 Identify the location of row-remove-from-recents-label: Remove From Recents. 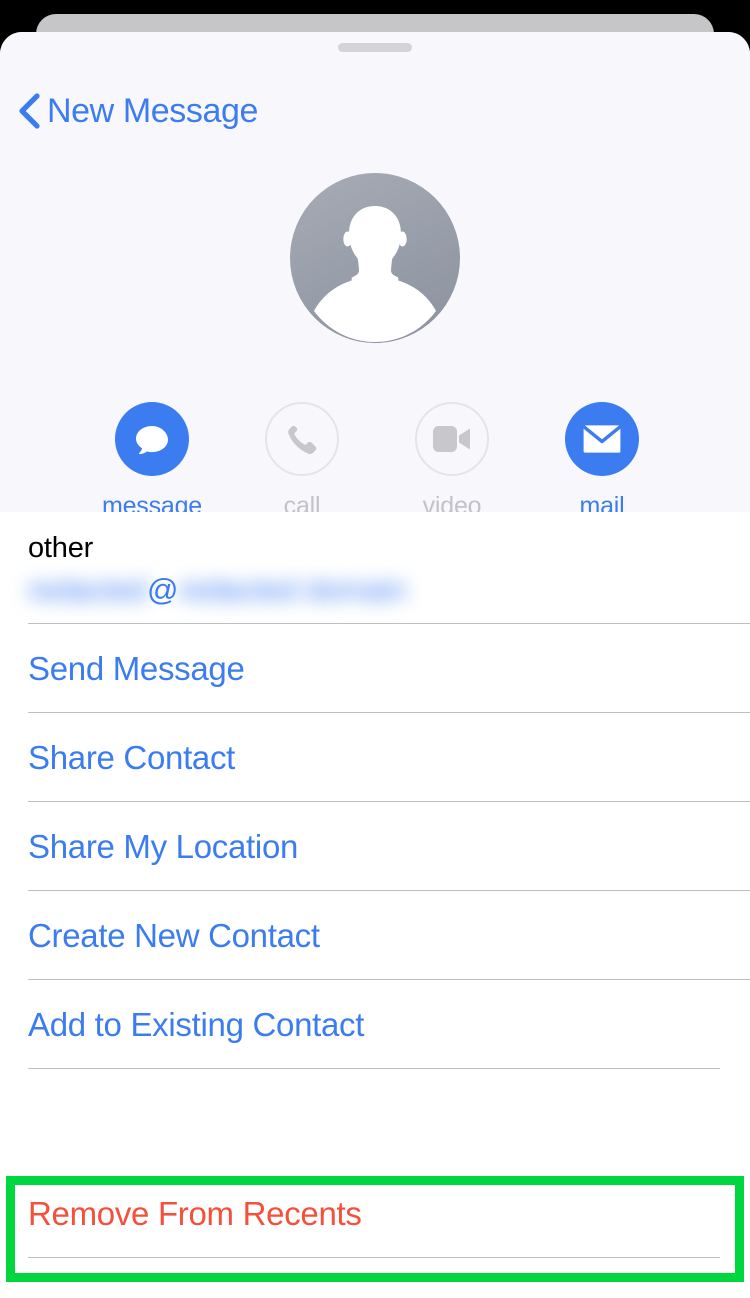
(195, 1213).